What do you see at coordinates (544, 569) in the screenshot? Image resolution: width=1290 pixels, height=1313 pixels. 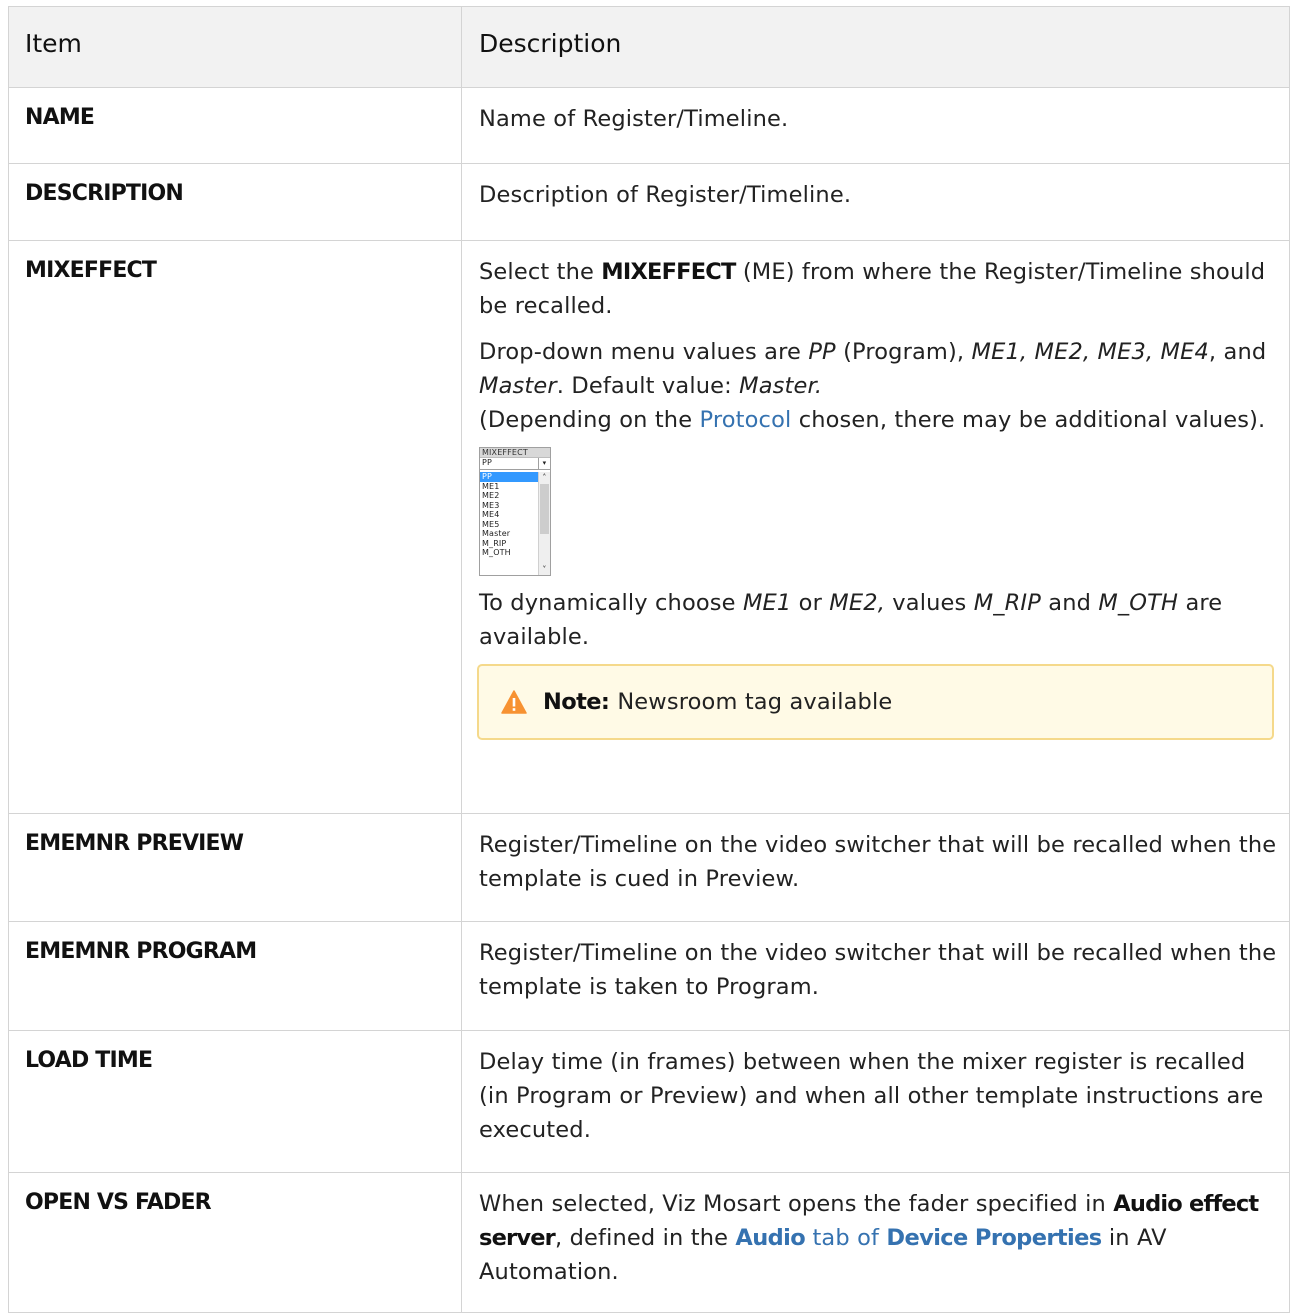 I see `chevron-down-icon: ˅` at bounding box center [544, 569].